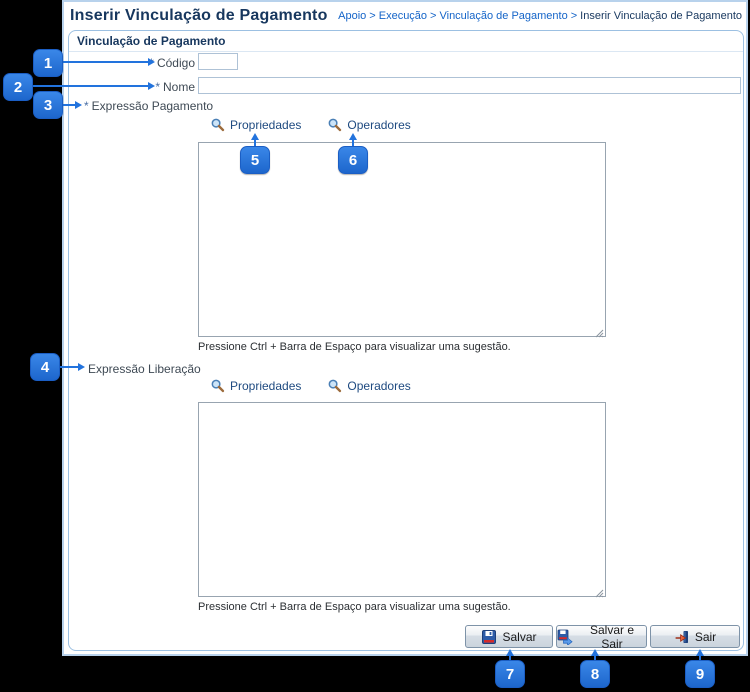 The height and width of the screenshot is (692, 750). I want to click on breadcrumb-link-apoio: Apoio, so click(352, 16).